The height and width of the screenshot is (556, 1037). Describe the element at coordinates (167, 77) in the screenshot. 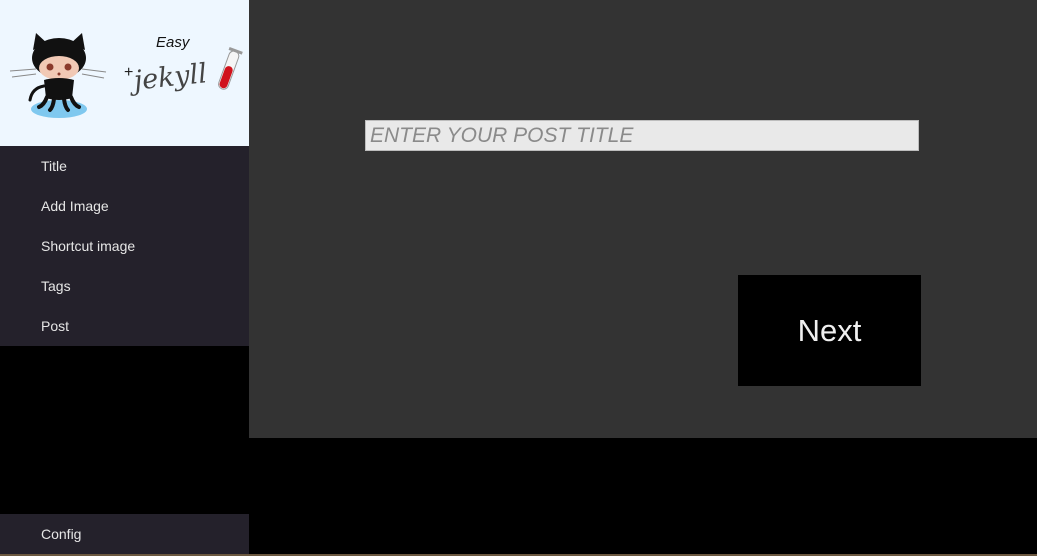

I see `logo-jekyll-label: jekyll` at that location.